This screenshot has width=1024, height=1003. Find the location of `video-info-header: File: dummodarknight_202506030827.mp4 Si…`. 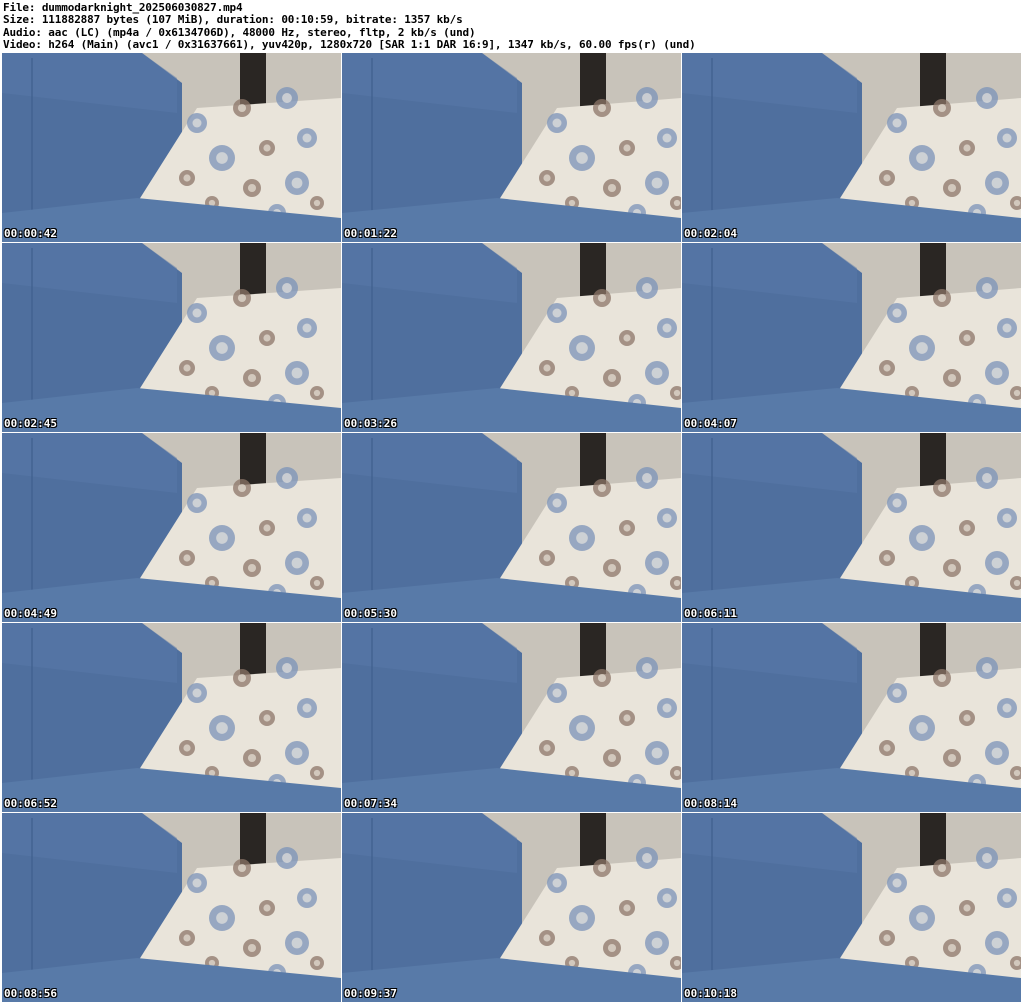

video-info-header: File: dummodarknight_202506030827.mp4 Si… is located at coordinates (512, 26).